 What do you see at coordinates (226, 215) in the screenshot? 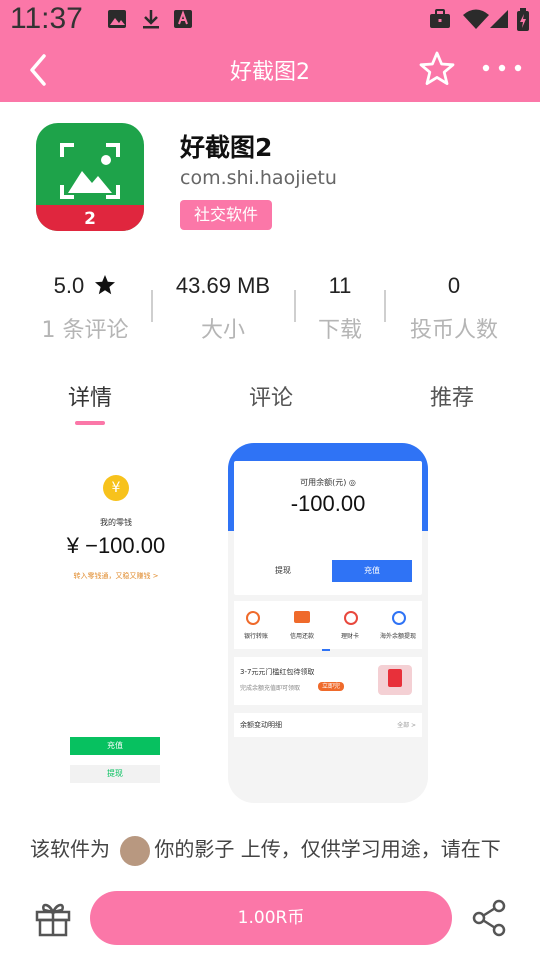
I see `category-tag: 社交软件` at bounding box center [226, 215].